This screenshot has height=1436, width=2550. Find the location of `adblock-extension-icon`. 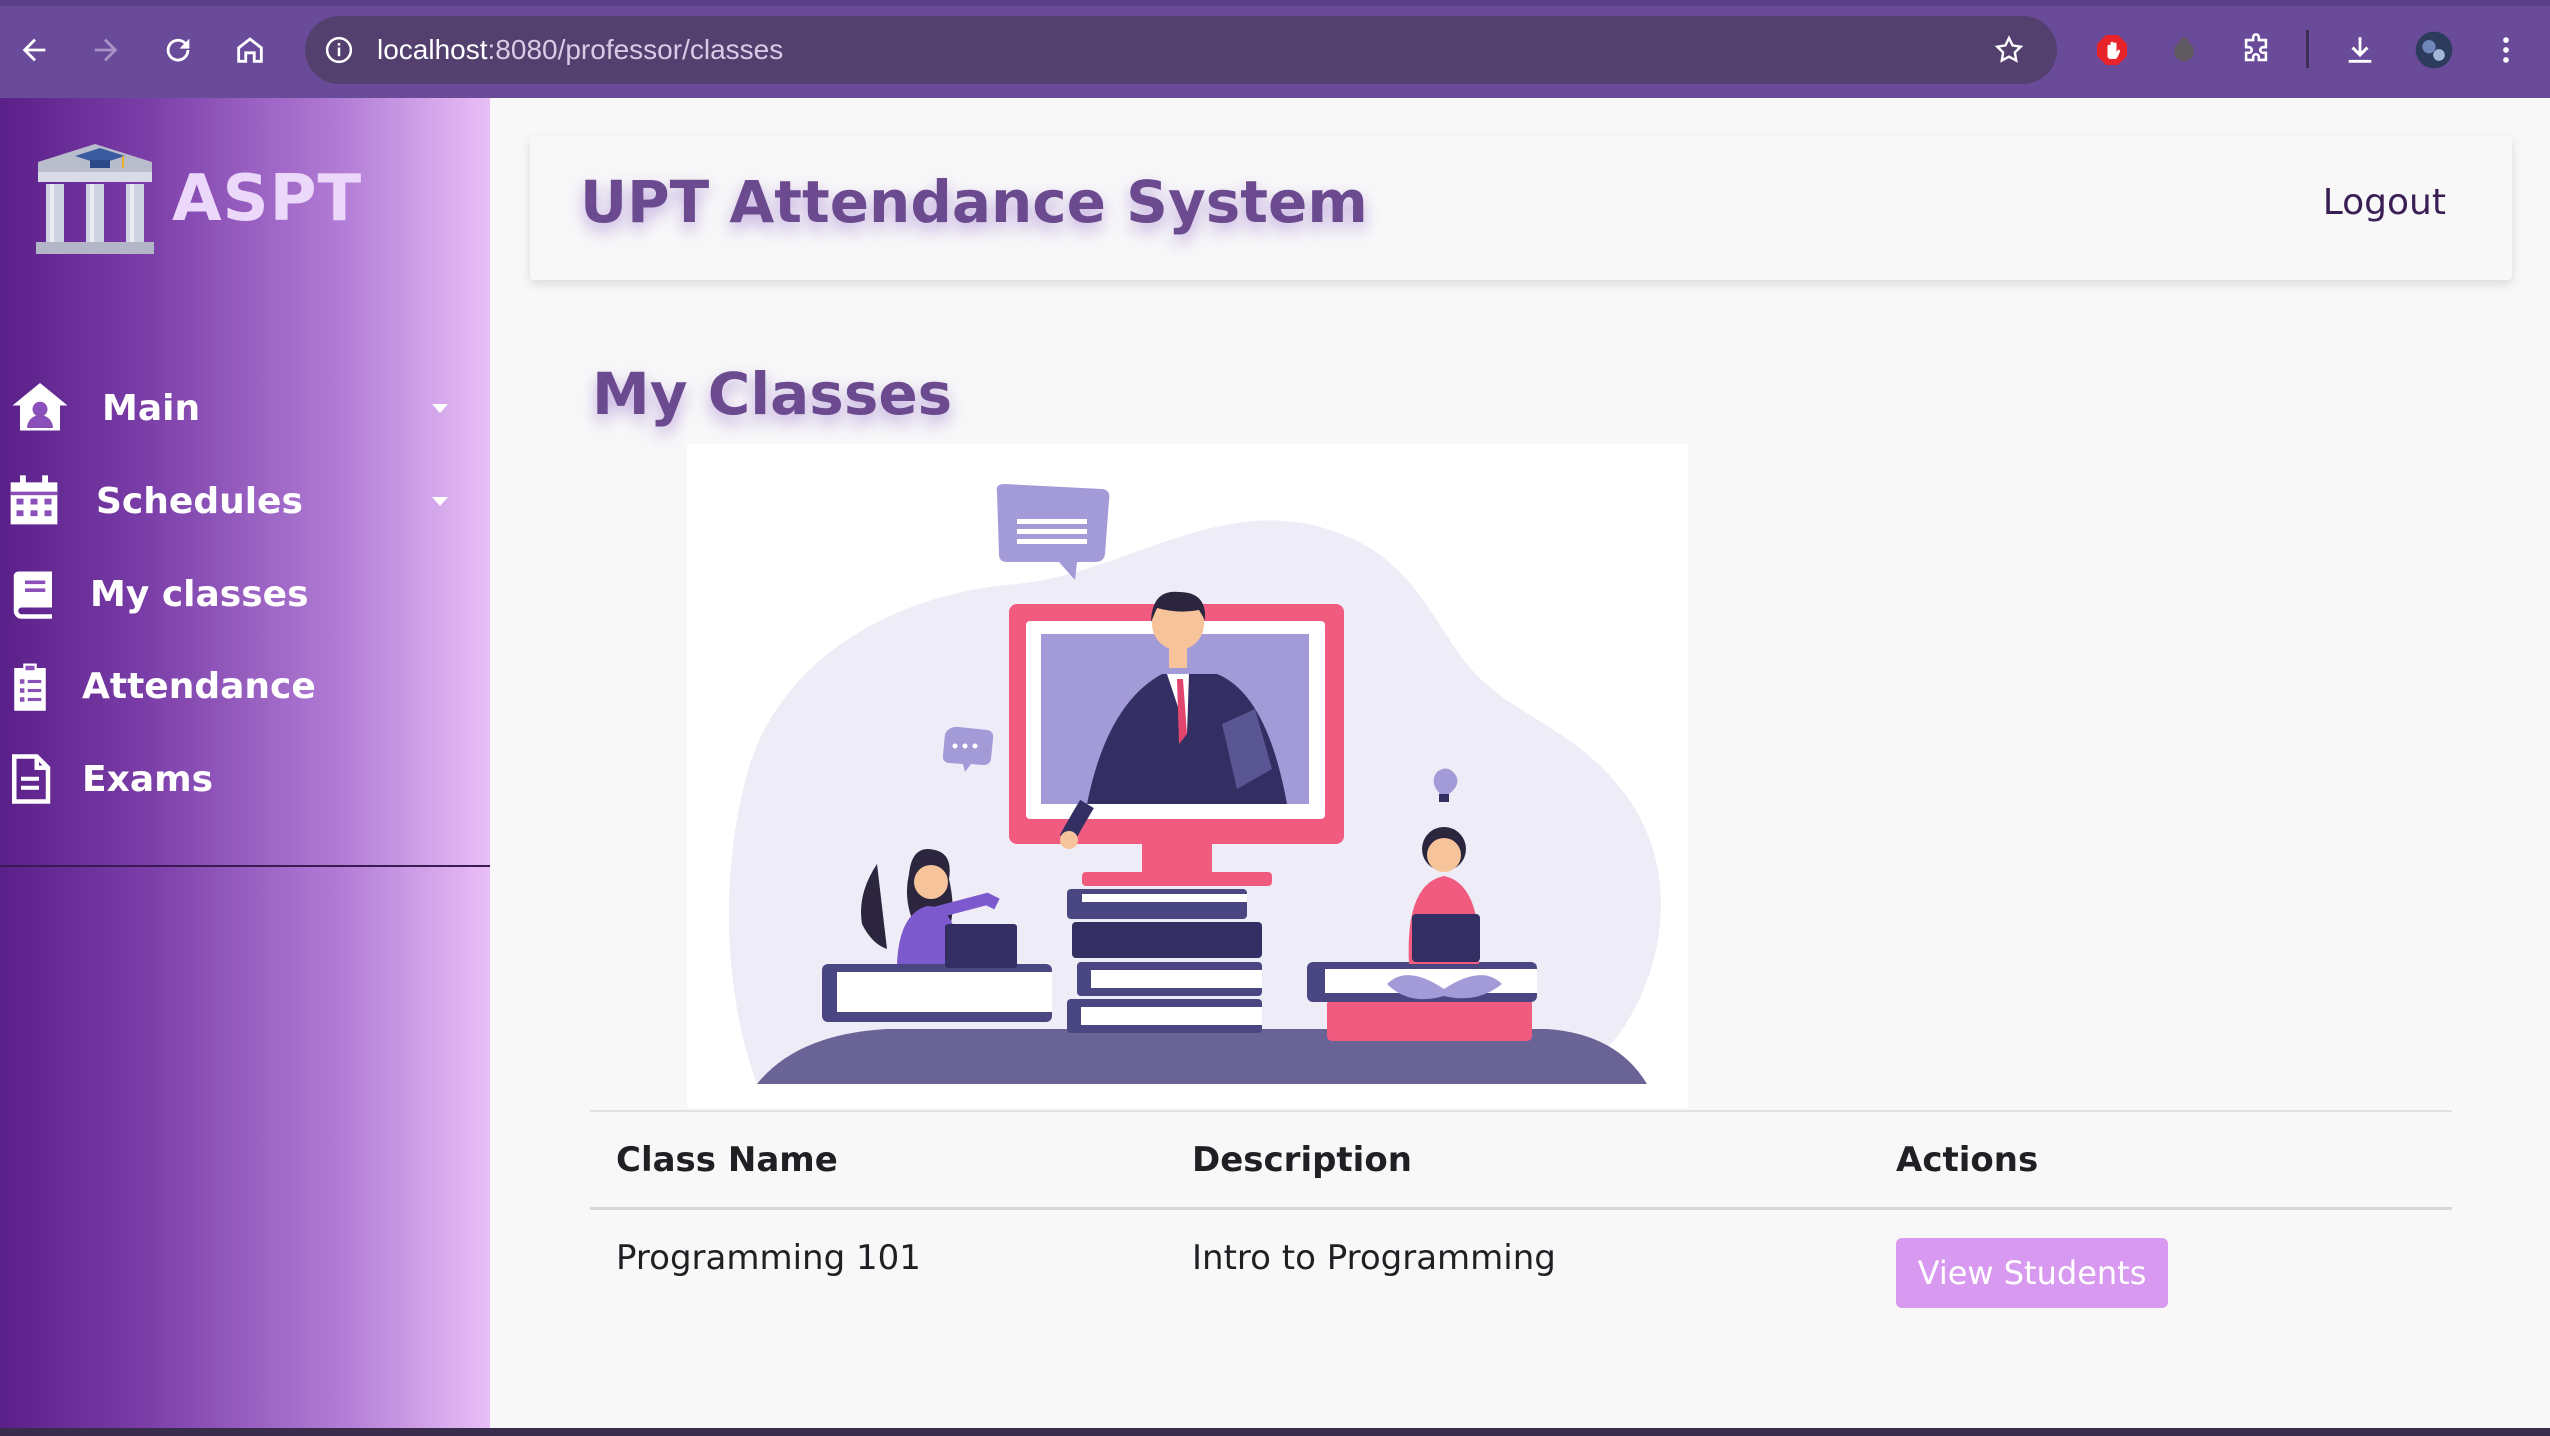

adblock-extension-icon is located at coordinates (2112, 50).